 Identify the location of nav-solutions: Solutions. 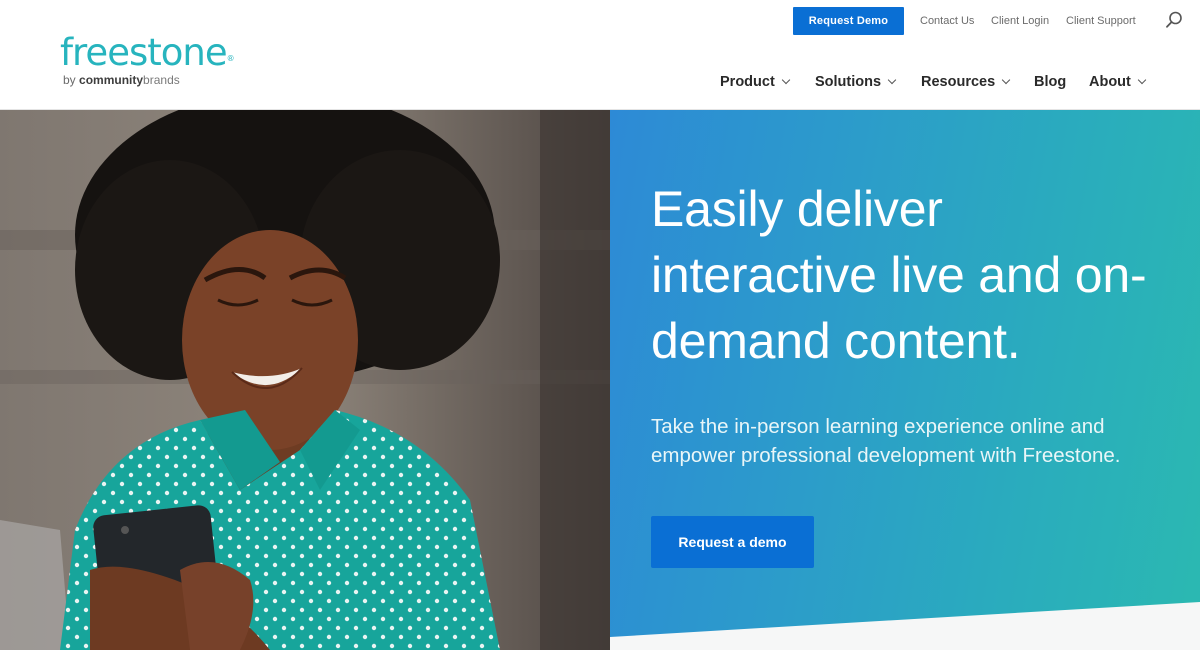
(856, 82).